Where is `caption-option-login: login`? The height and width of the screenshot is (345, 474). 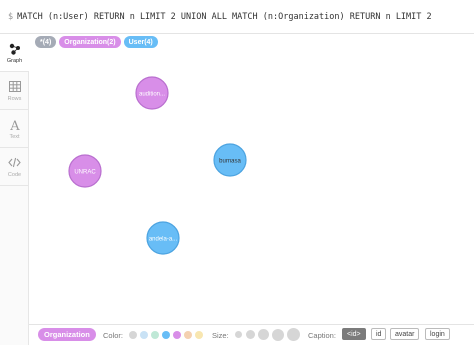 caption-option-login: login is located at coordinates (437, 334).